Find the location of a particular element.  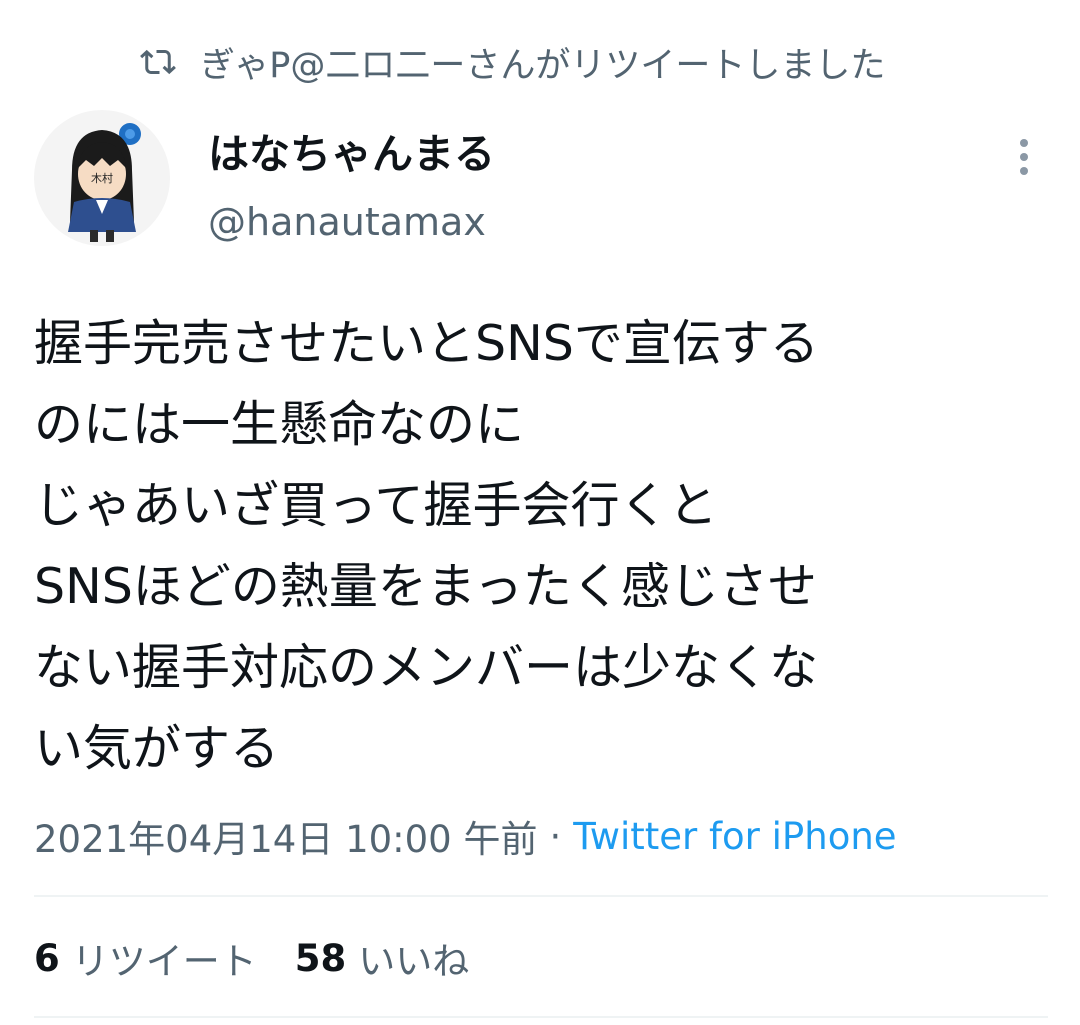

tweet-text-line: じゃあいざ買って握手会行くと is located at coordinates (376, 505).